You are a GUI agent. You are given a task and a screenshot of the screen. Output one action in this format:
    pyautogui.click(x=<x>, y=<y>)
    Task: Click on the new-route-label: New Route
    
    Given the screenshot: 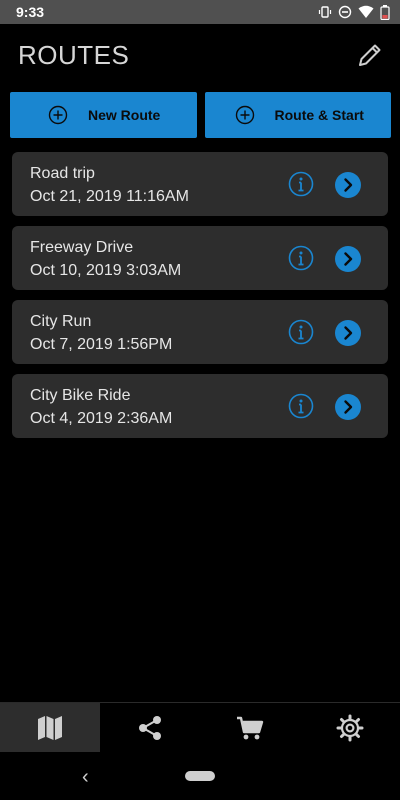 What is the action you would take?
    pyautogui.click(x=124, y=115)
    